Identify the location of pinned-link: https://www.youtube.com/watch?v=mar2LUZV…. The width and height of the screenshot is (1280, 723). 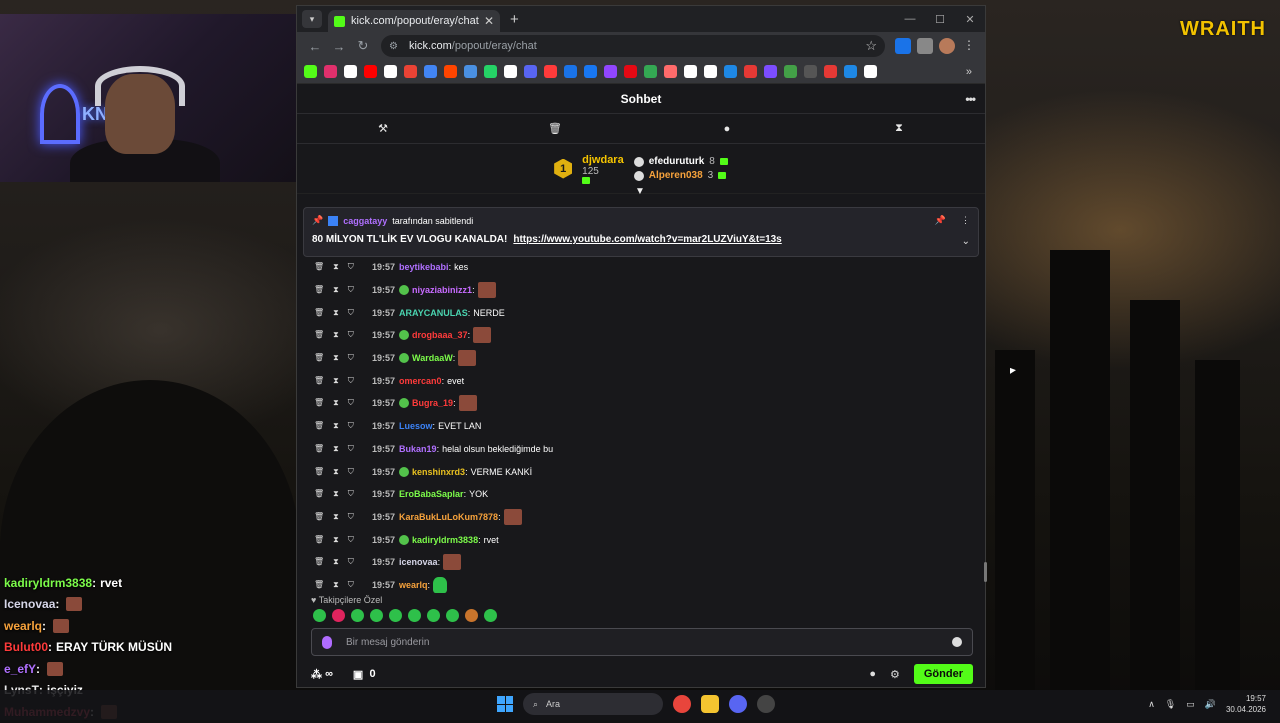
(647, 239).